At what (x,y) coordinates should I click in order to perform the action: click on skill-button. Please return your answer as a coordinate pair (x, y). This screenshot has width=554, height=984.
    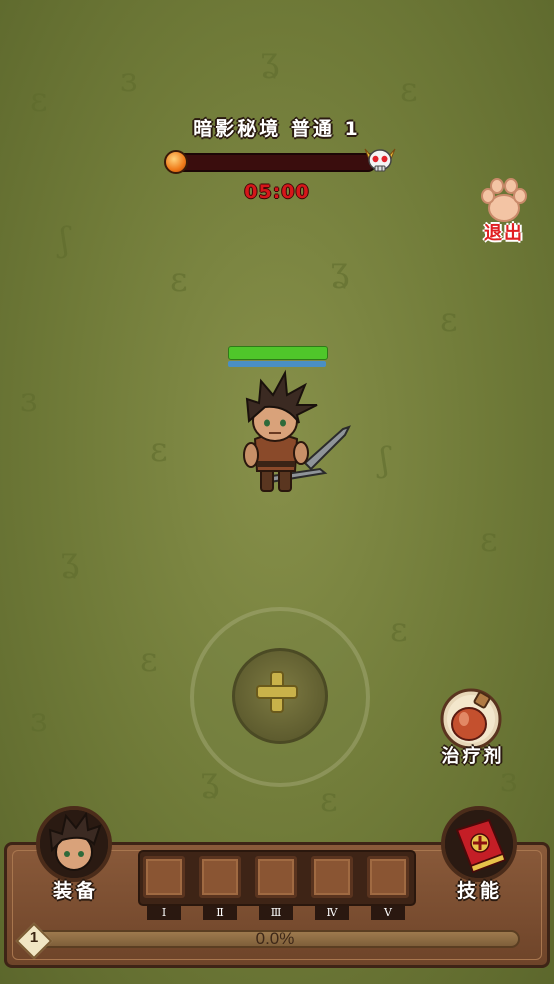
    Looking at the image, I should click on (479, 844).